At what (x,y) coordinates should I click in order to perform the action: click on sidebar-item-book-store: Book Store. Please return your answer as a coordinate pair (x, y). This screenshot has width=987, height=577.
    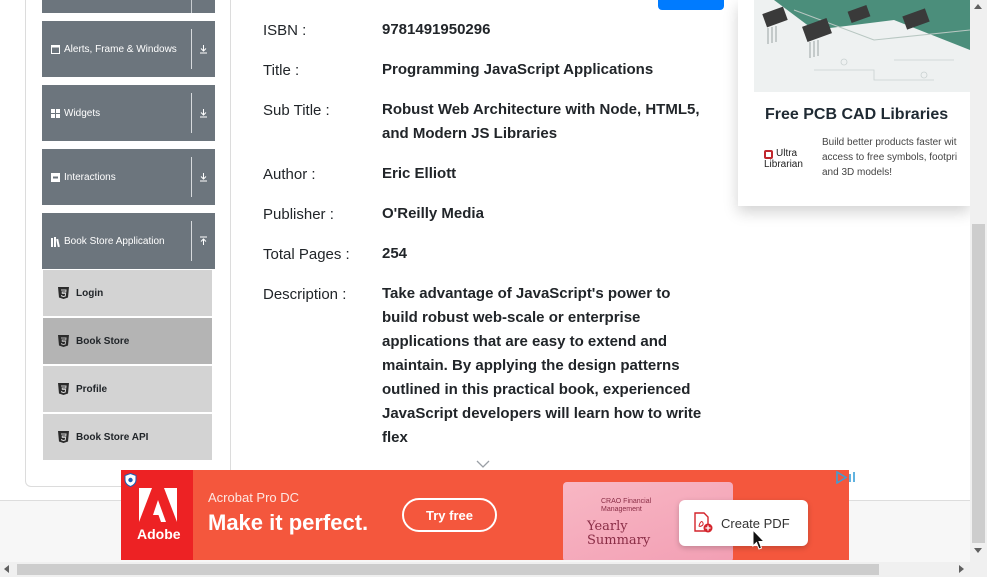
    Looking at the image, I should click on (127, 341).